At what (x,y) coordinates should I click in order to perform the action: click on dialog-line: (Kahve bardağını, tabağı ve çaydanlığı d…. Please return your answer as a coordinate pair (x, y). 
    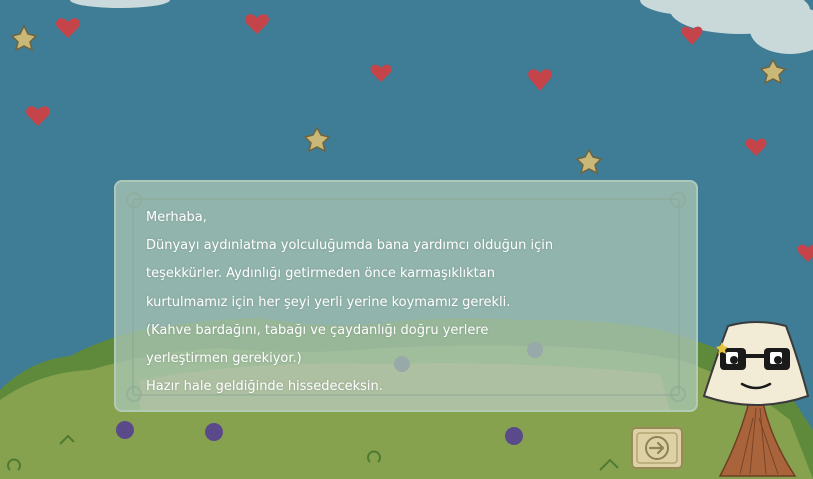
    Looking at the image, I should click on (317, 330).